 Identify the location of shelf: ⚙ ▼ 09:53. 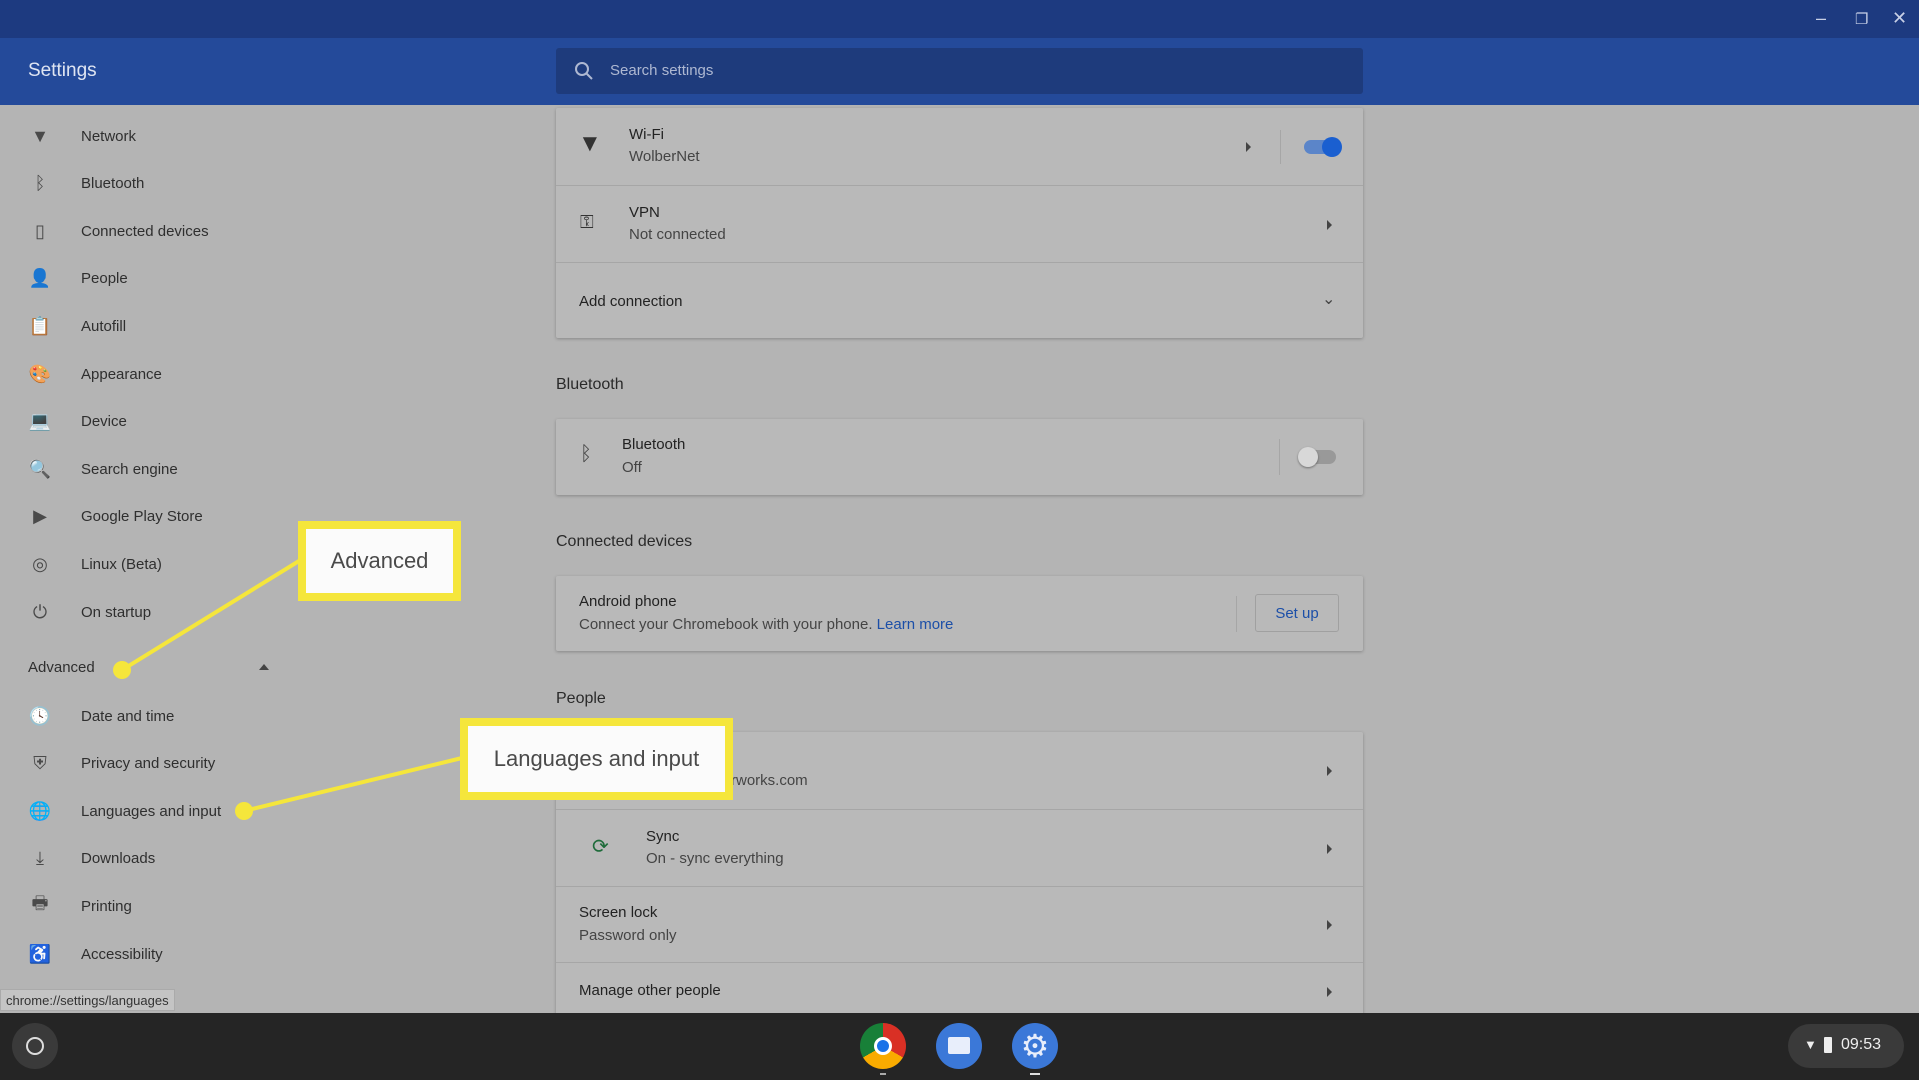
(959, 1046).